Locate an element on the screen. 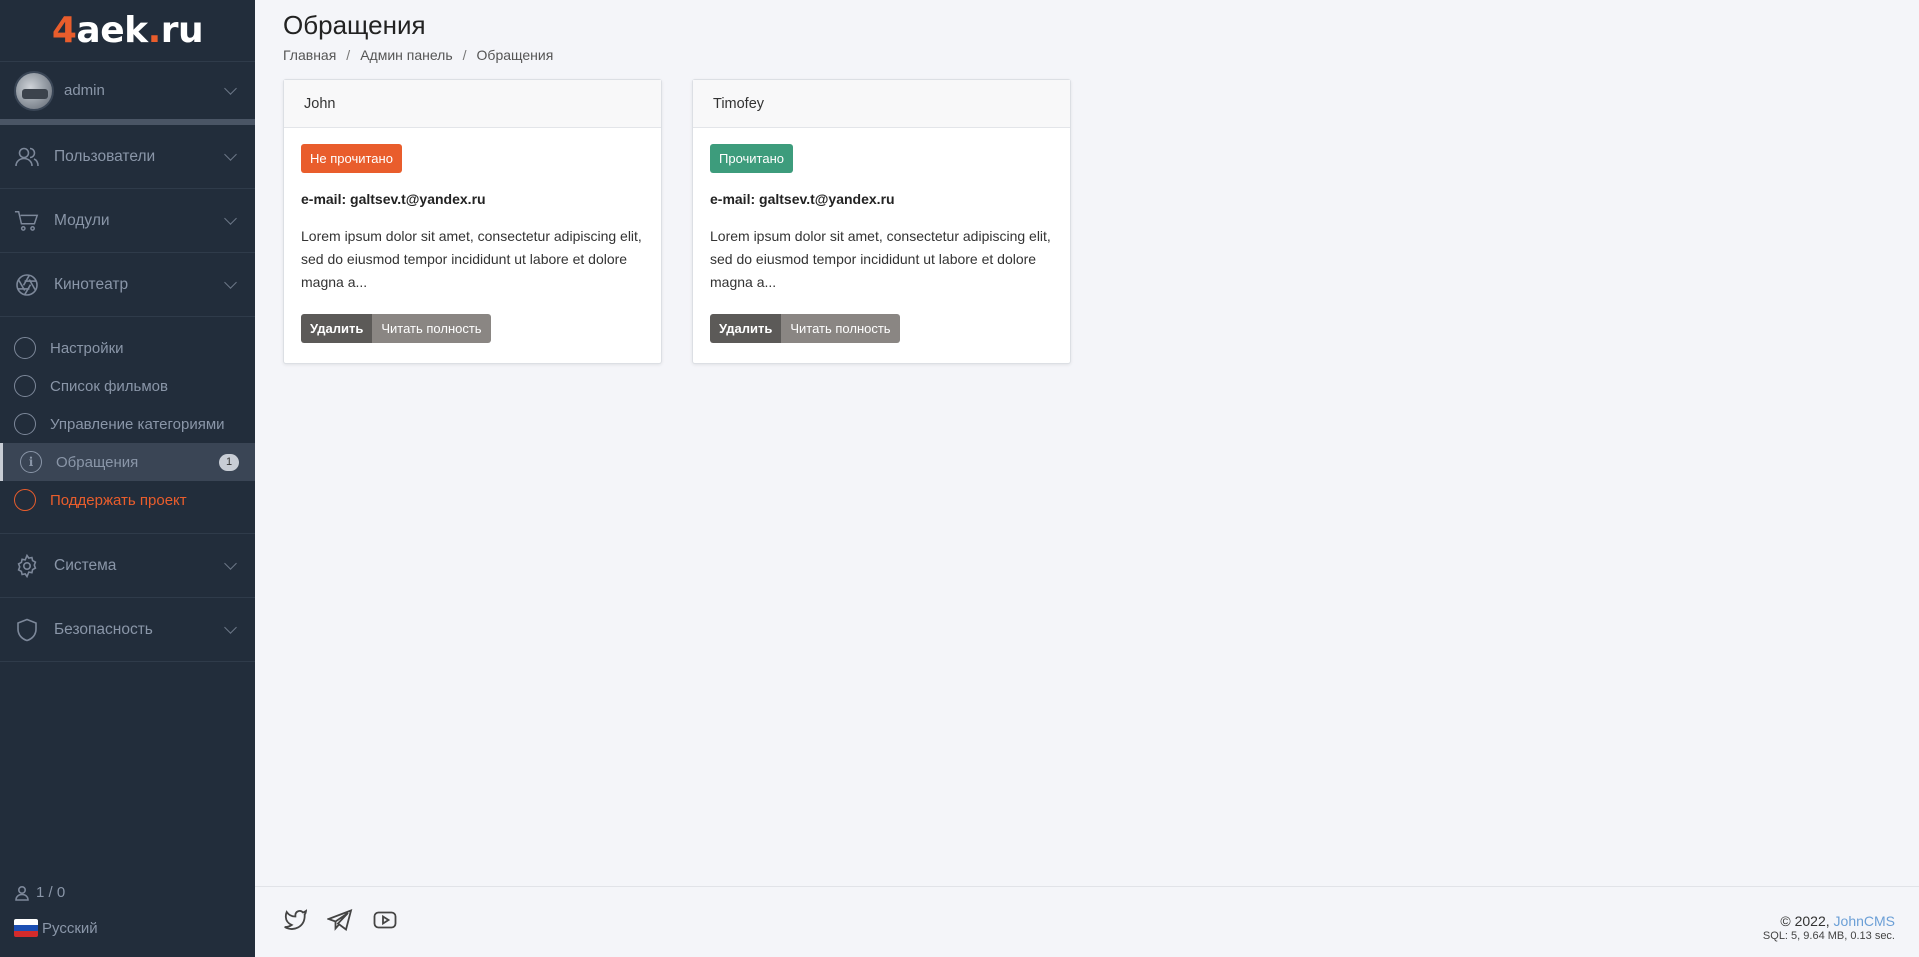 This screenshot has width=1919, height=957. site-logo: 4 aek. ru is located at coordinates (127, 31).